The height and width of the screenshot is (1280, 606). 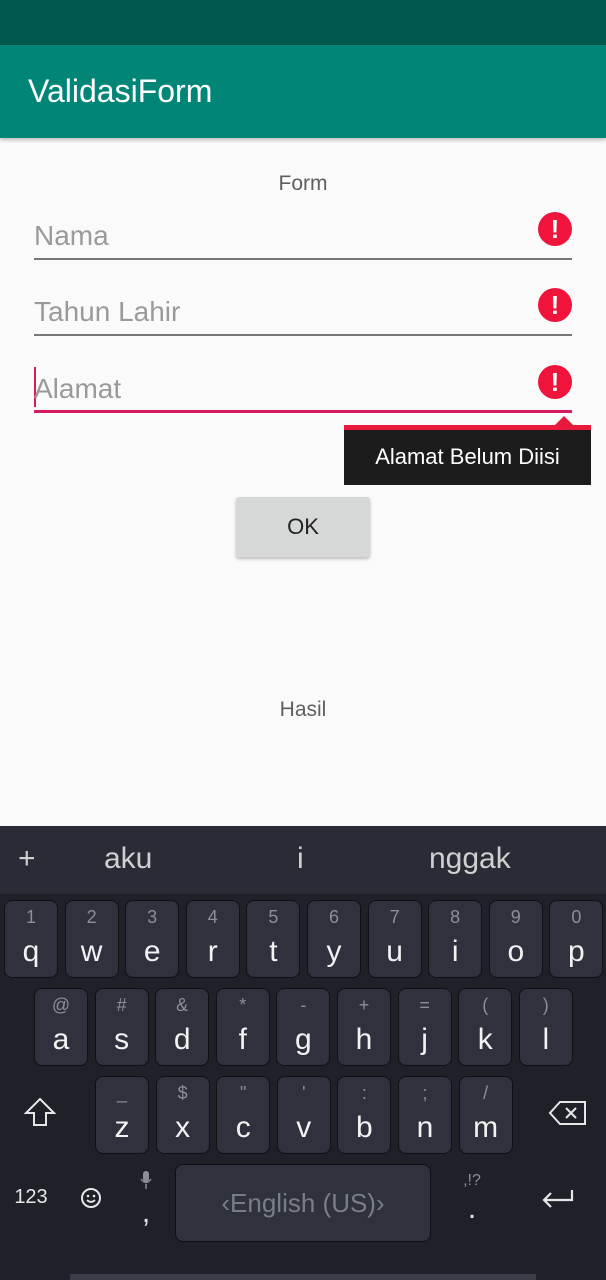 I want to click on key-w: 2w, so click(x=91, y=939).